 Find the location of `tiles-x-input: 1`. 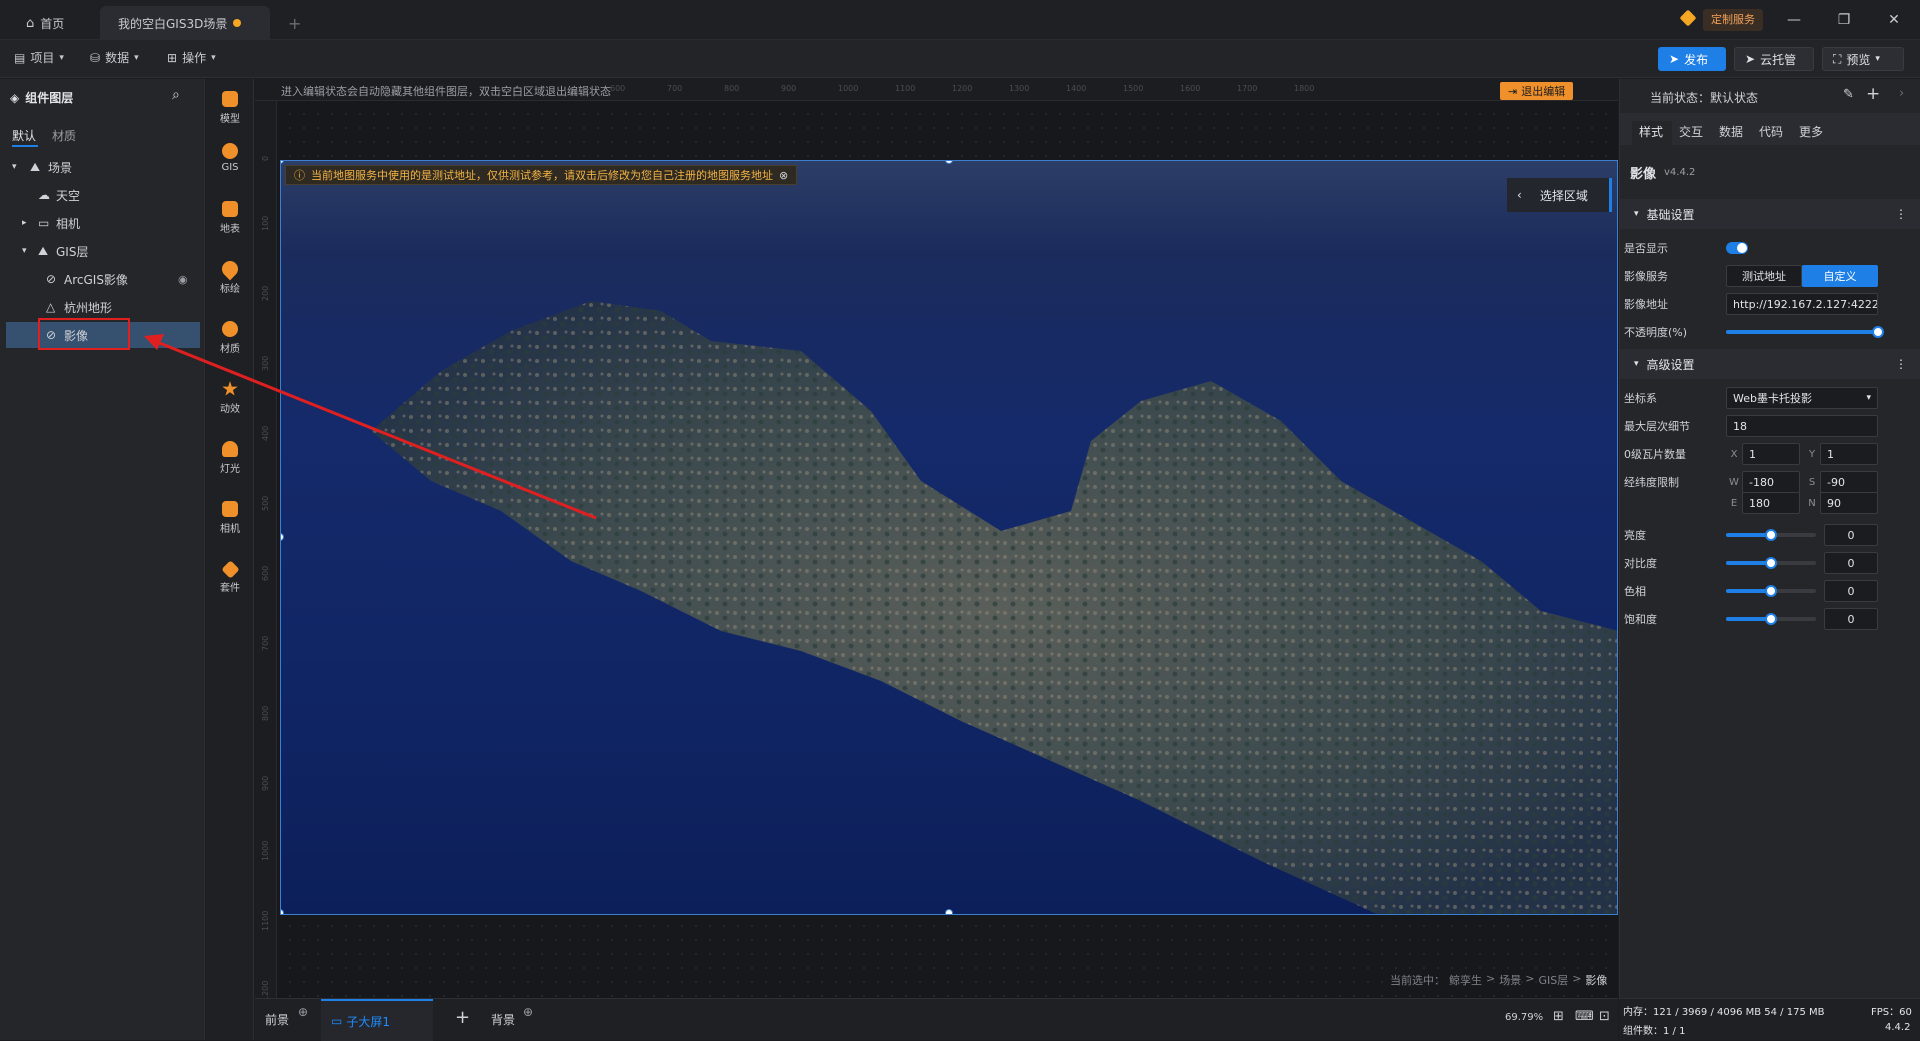

tiles-x-input: 1 is located at coordinates (1771, 454).